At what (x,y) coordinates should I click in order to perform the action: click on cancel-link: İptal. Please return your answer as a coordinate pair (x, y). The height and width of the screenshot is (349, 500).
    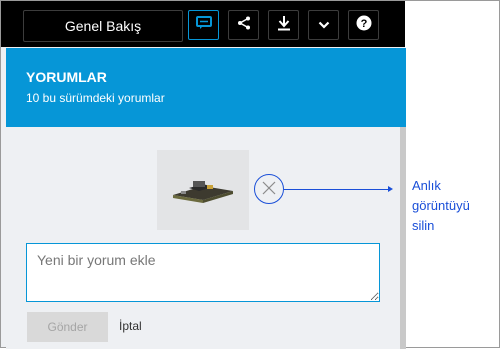
    Looking at the image, I should click on (130, 326).